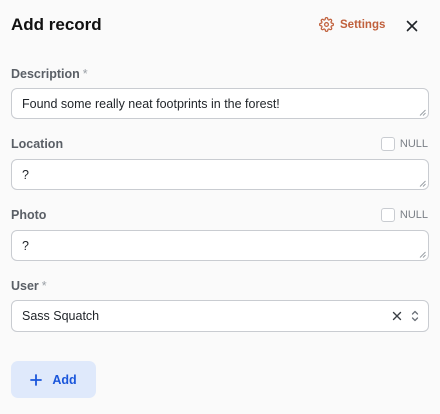  I want to click on add-button: Add, so click(53, 379).